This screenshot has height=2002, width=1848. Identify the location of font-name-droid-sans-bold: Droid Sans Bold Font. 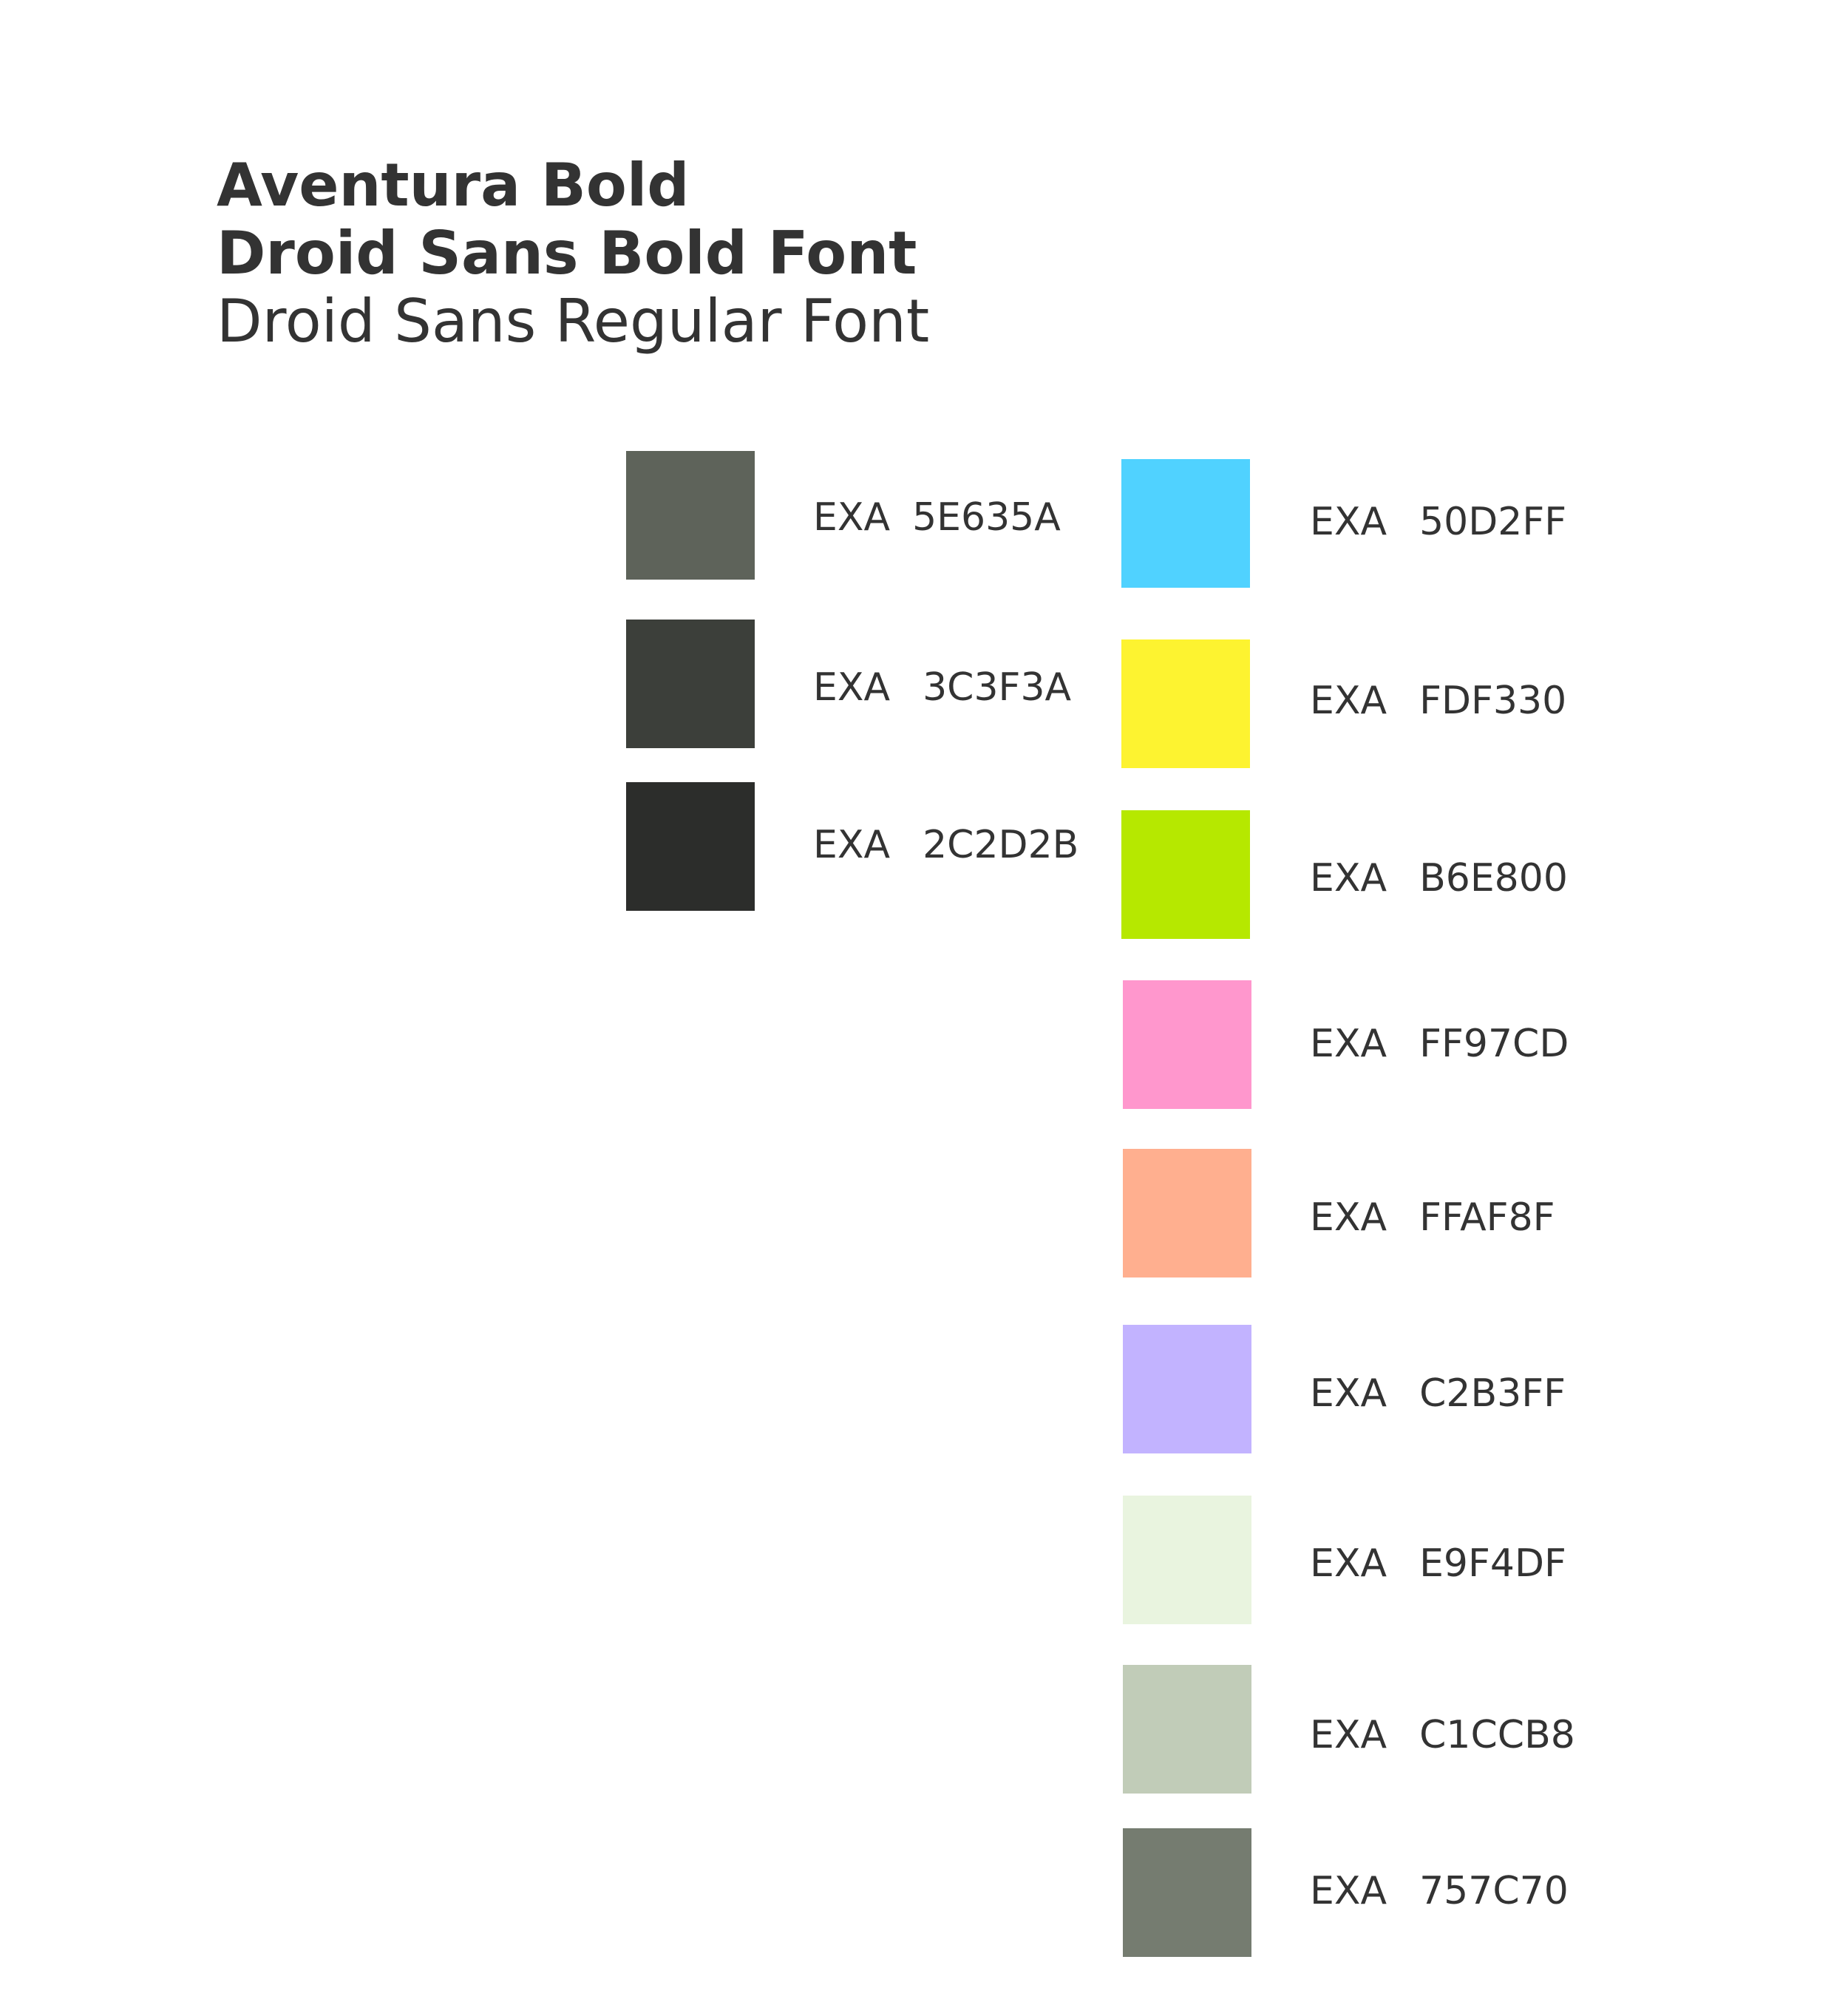
(567, 253).